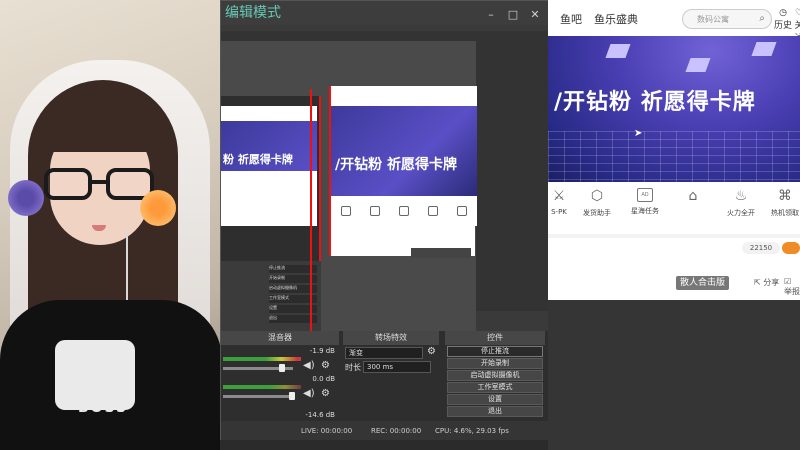 This screenshot has height=450, width=800. Describe the element at coordinates (258, 159) in the screenshot. I see `nested-banner-text: 粉 祈愿得卡牌` at that location.